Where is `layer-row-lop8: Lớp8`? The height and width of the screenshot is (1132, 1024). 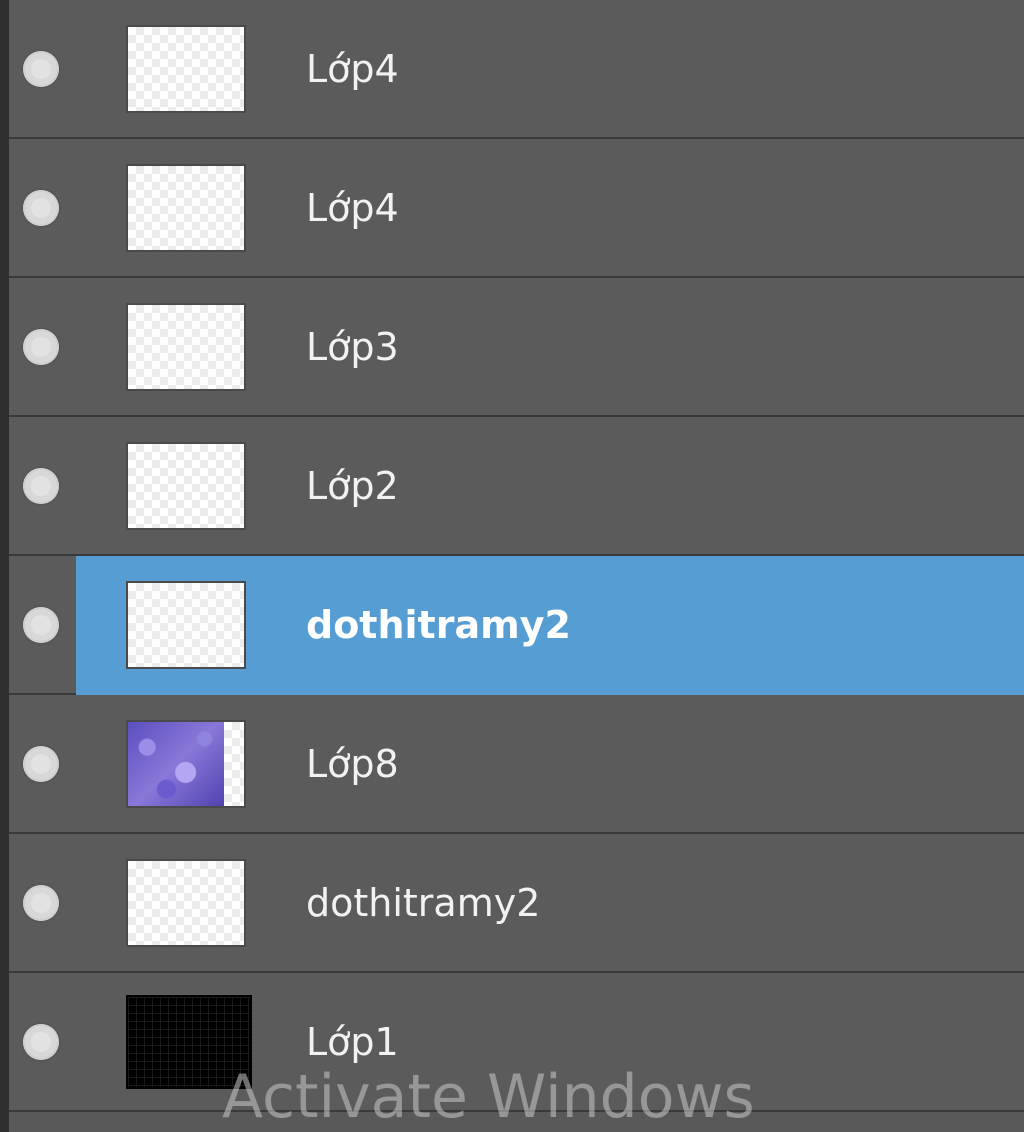 layer-row-lop8: Lớp8 is located at coordinates (516, 764).